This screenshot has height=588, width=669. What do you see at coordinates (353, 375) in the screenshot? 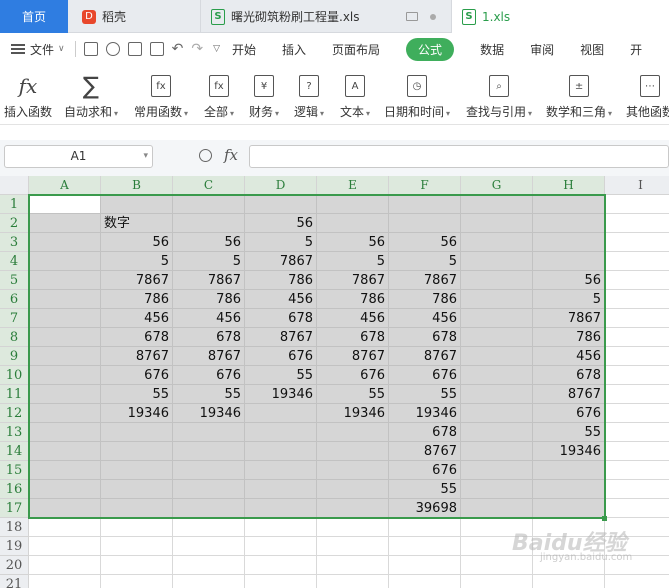
I see `cell-E10: 676` at bounding box center [353, 375].